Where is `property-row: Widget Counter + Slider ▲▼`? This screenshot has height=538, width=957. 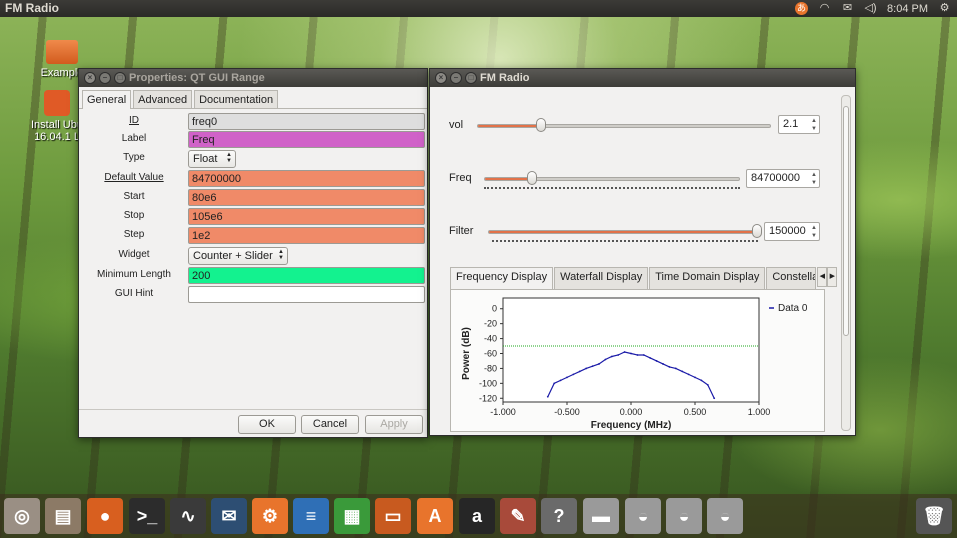
property-row: Widget Counter + Slider ▲▼ is located at coordinates (254, 256).